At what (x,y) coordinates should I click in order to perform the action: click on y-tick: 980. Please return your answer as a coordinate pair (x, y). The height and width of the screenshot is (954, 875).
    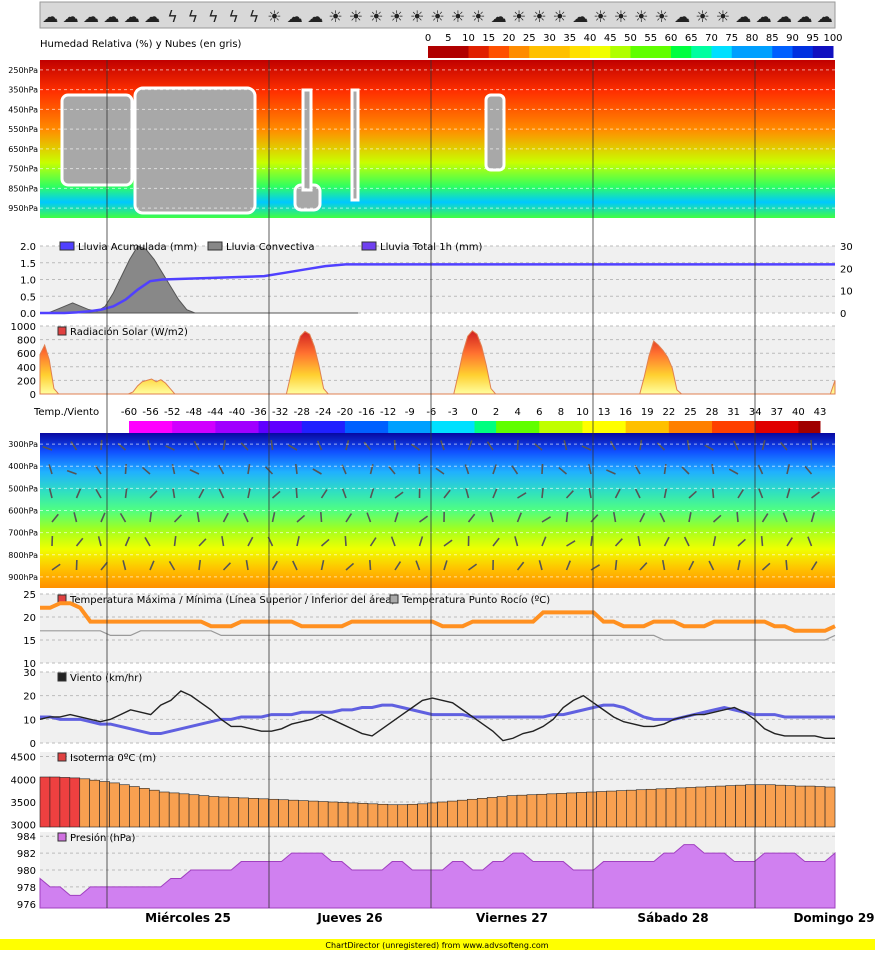
    Looking at the image, I should click on (26, 871).